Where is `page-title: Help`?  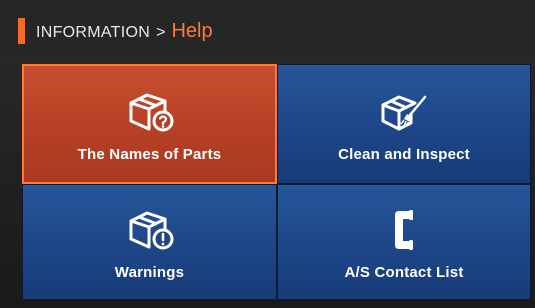
page-title: Help is located at coordinates (192, 31).